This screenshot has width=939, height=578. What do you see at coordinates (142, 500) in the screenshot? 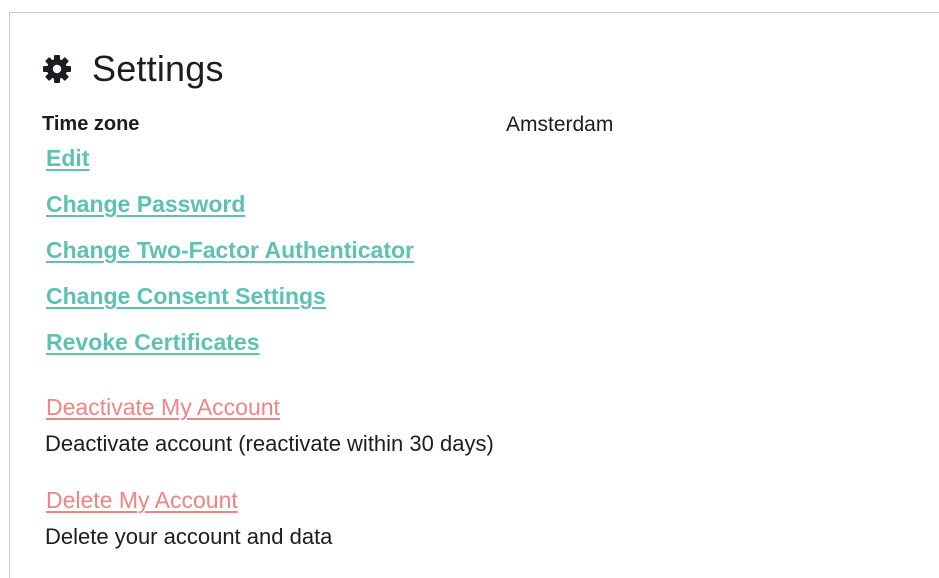
I see `delete-account-link: Delete My Account` at bounding box center [142, 500].